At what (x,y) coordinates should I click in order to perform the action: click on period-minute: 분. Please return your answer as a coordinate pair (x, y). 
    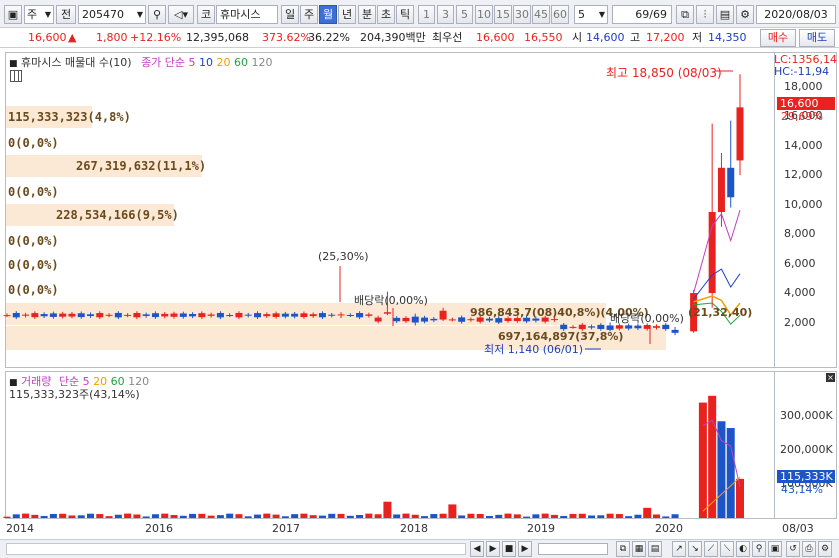
    Looking at the image, I should click on (367, 14).